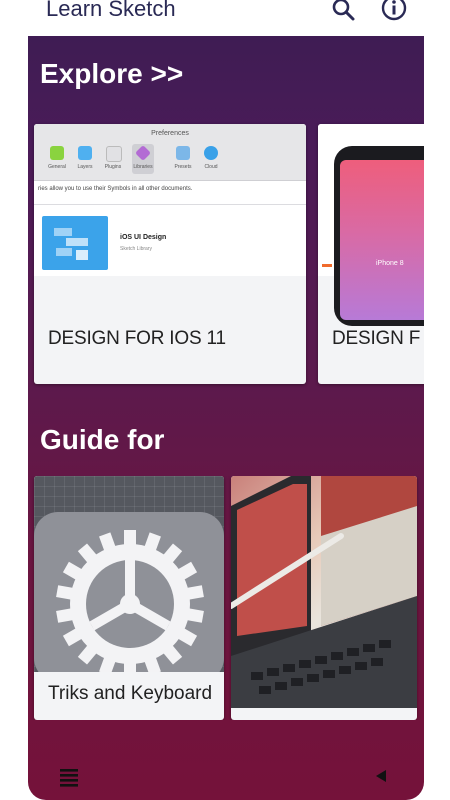 The width and height of the screenshot is (450, 800). What do you see at coordinates (85, 159) in the screenshot?
I see `layers-tab-icon: Layers` at bounding box center [85, 159].